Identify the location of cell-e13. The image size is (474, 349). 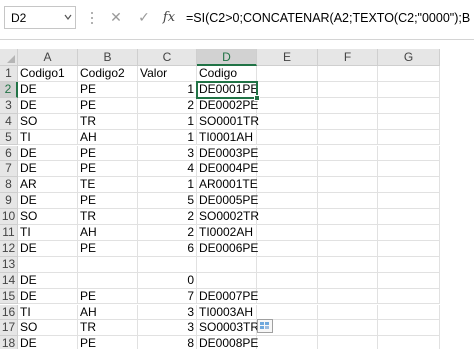
(287, 264).